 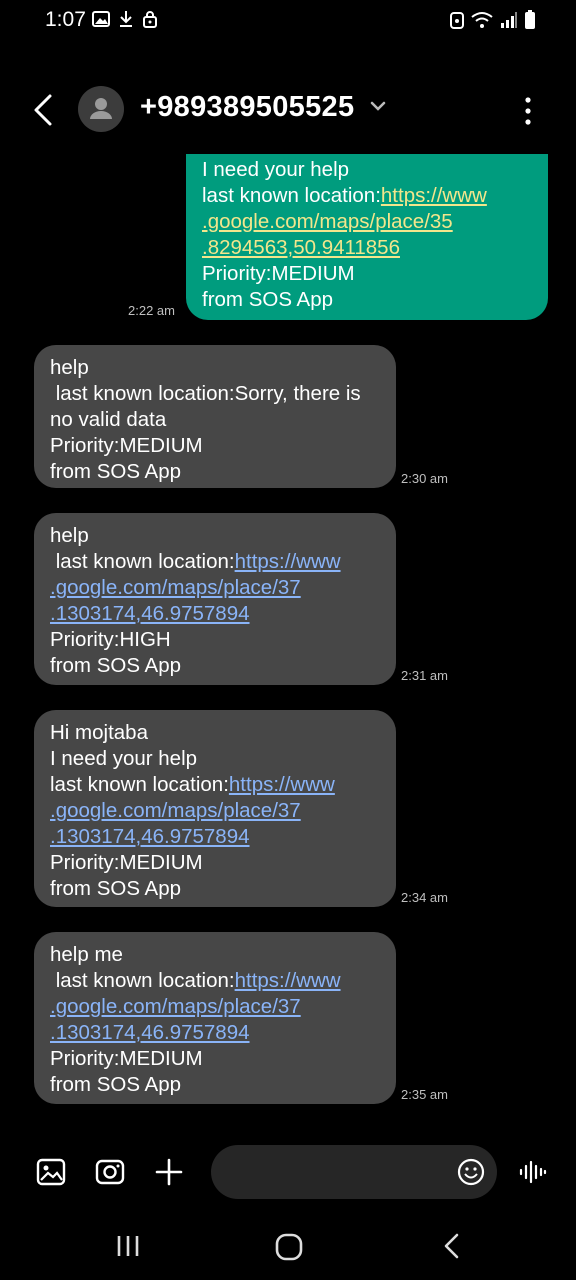 I want to click on navigation-bar, so click(x=288, y=1250).